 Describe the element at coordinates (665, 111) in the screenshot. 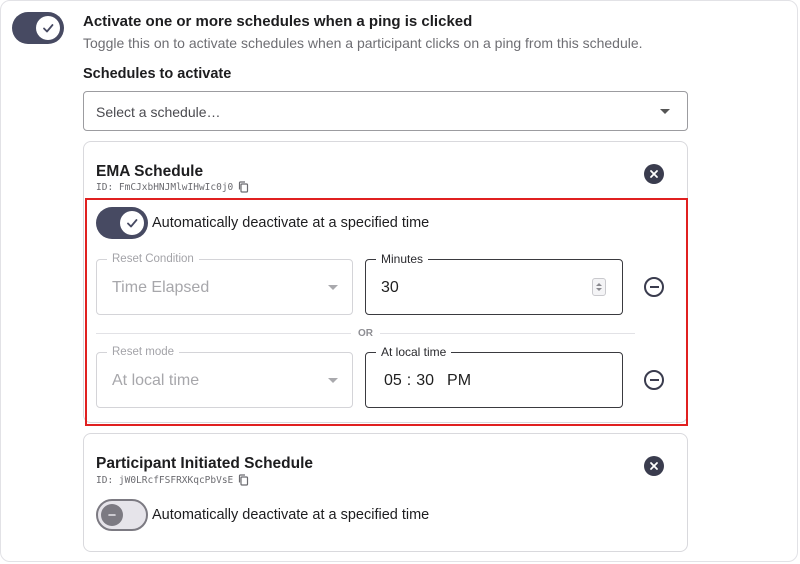

I see `chevron-down-icon` at that location.